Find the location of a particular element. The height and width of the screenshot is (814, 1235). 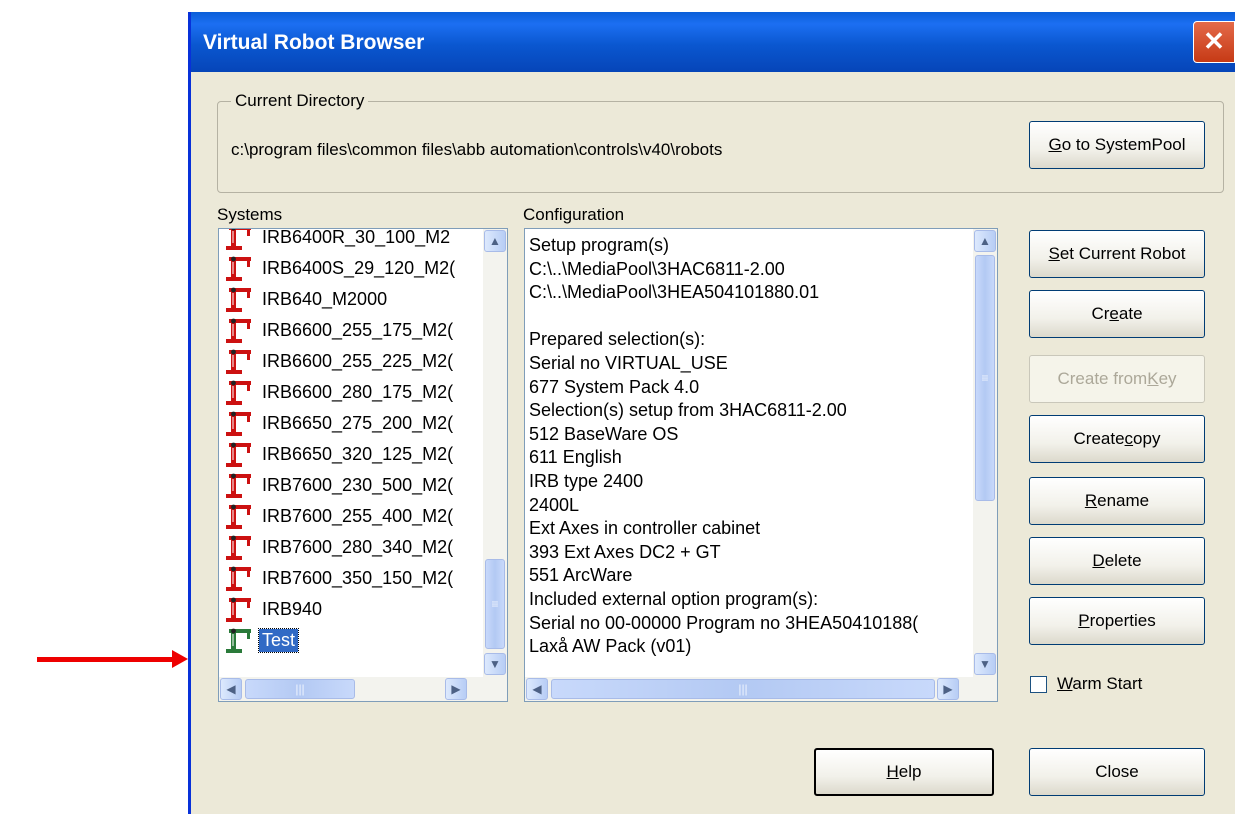

warm-start-label: Warm Start is located at coordinates (1099, 684).